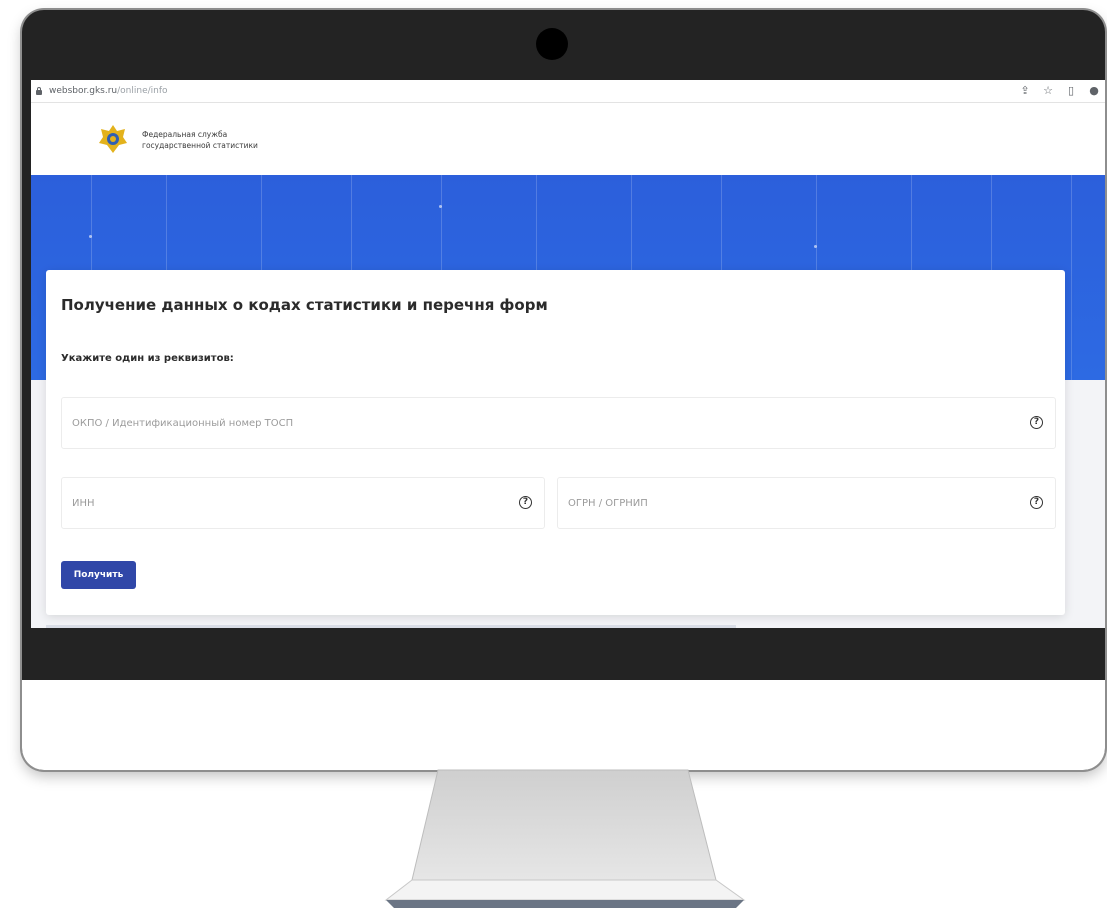 This screenshot has width=1107, height=916. I want to click on url-host: websbor.gks.ru, so click(83, 91).